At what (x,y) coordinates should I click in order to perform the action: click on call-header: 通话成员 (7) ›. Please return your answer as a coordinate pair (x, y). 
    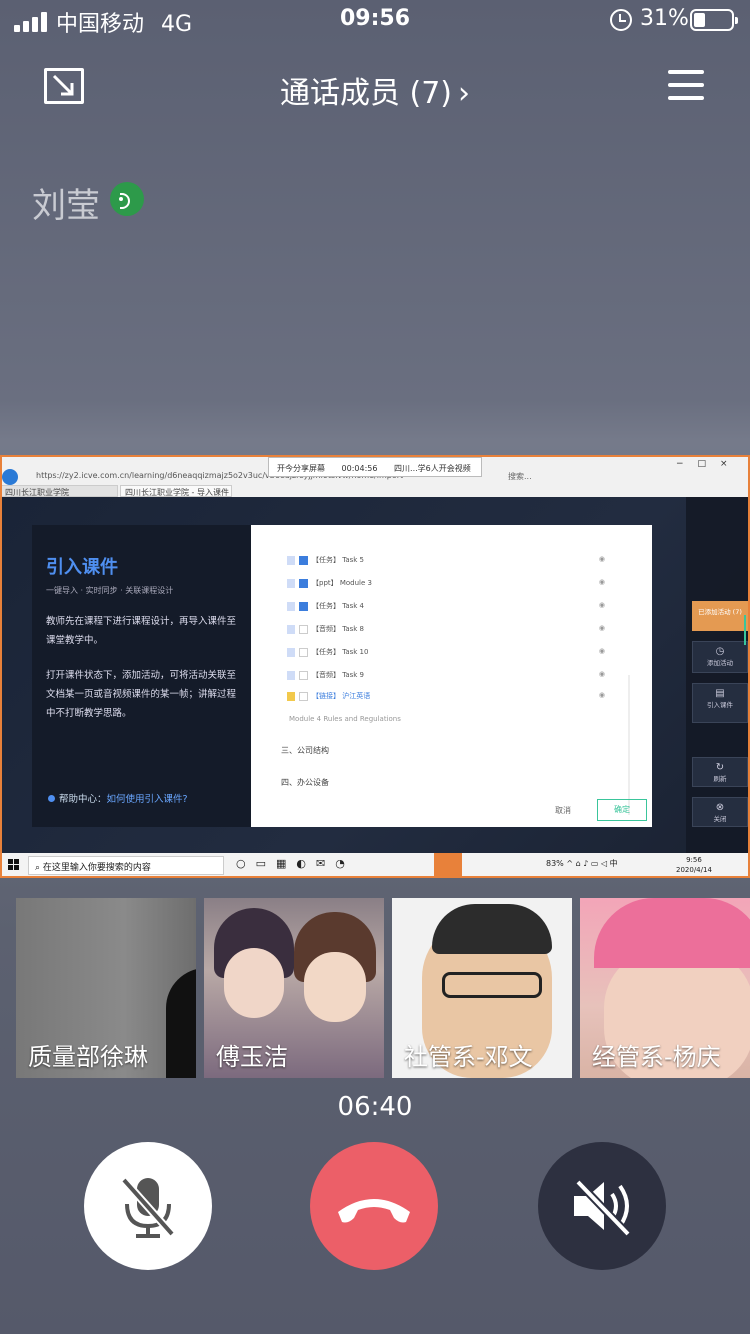
    Looking at the image, I should click on (375, 87).